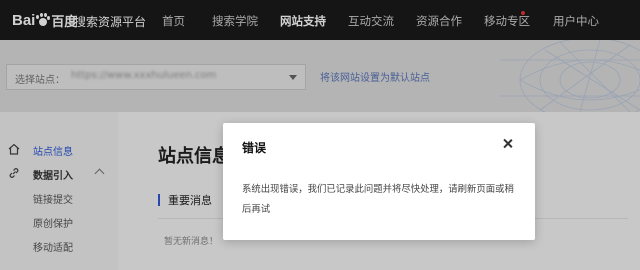 Image resolution: width=640 pixels, height=270 pixels. What do you see at coordinates (508, 144) in the screenshot?
I see `close-icon` at bounding box center [508, 144].